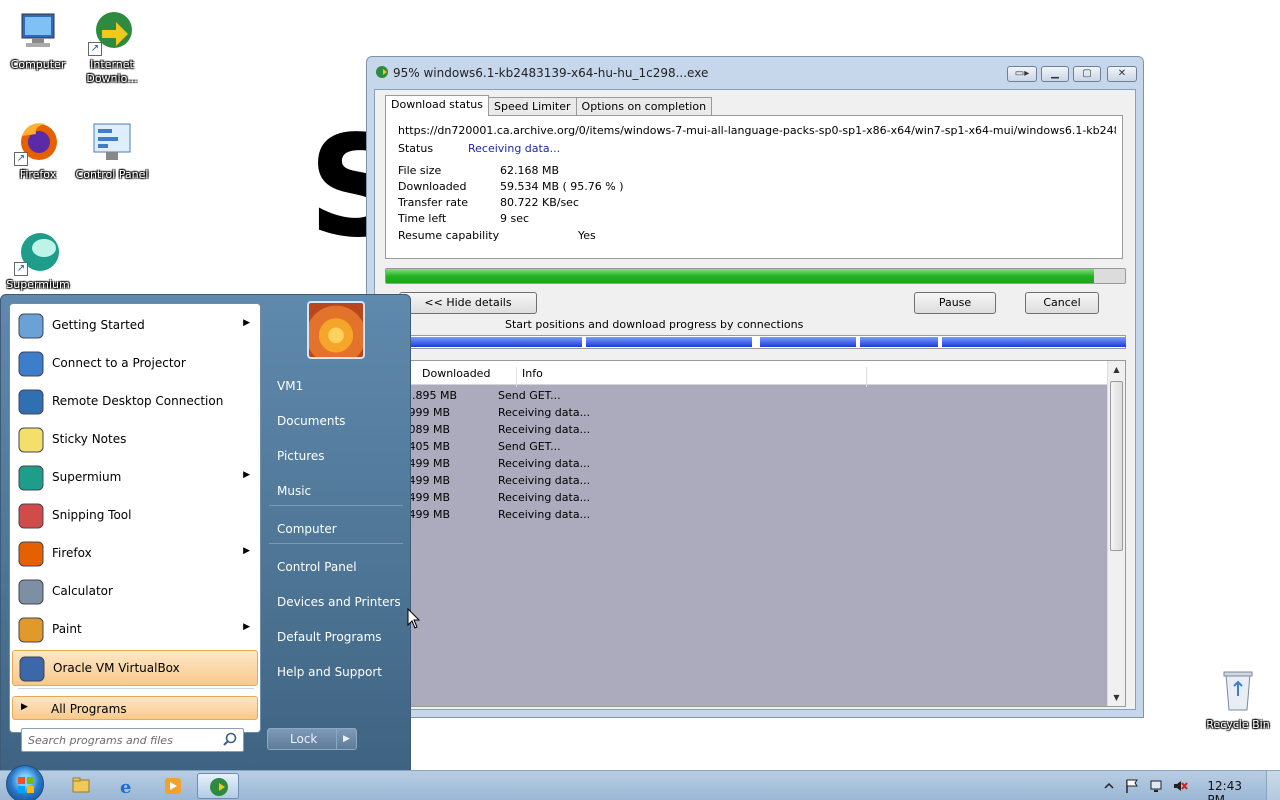 The width and height of the screenshot is (1280, 800). Describe the element at coordinates (1238, 724) in the screenshot. I see `desktop-icon-label: Recycle Bin` at that location.